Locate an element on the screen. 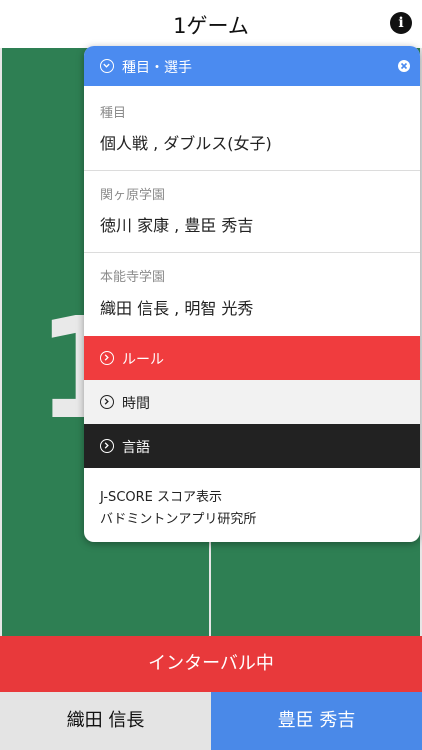 The width and height of the screenshot is (422, 750). info-icon: i is located at coordinates (401, 23).